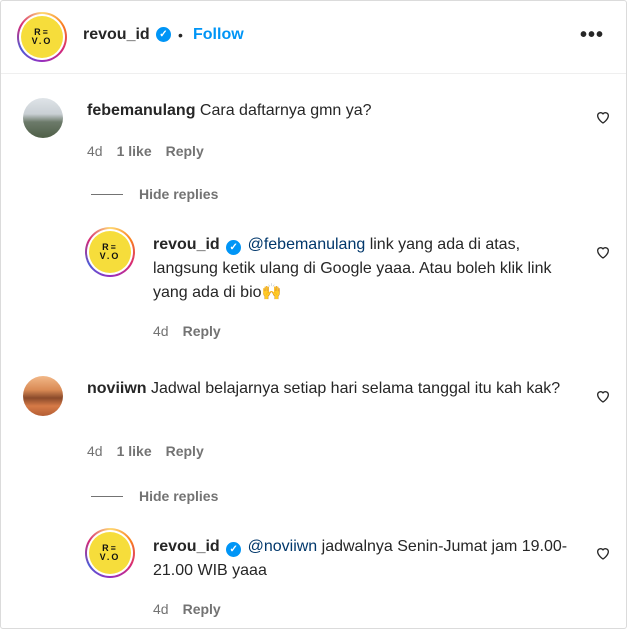  I want to click on reply-mention-link: @noviiwn, so click(283, 546).